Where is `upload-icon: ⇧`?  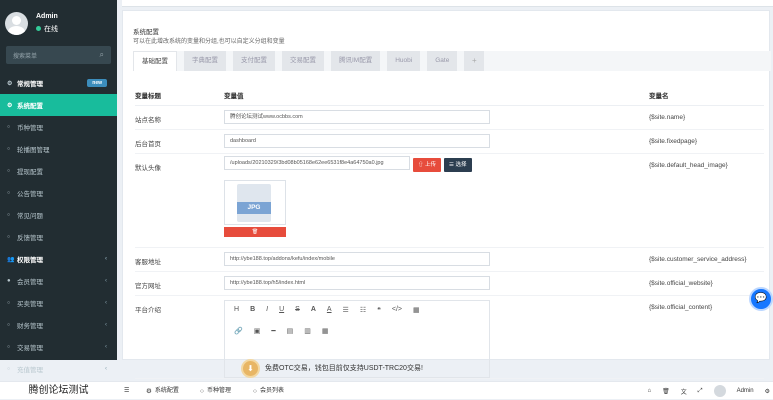 upload-icon: ⇧ is located at coordinates (422, 164).